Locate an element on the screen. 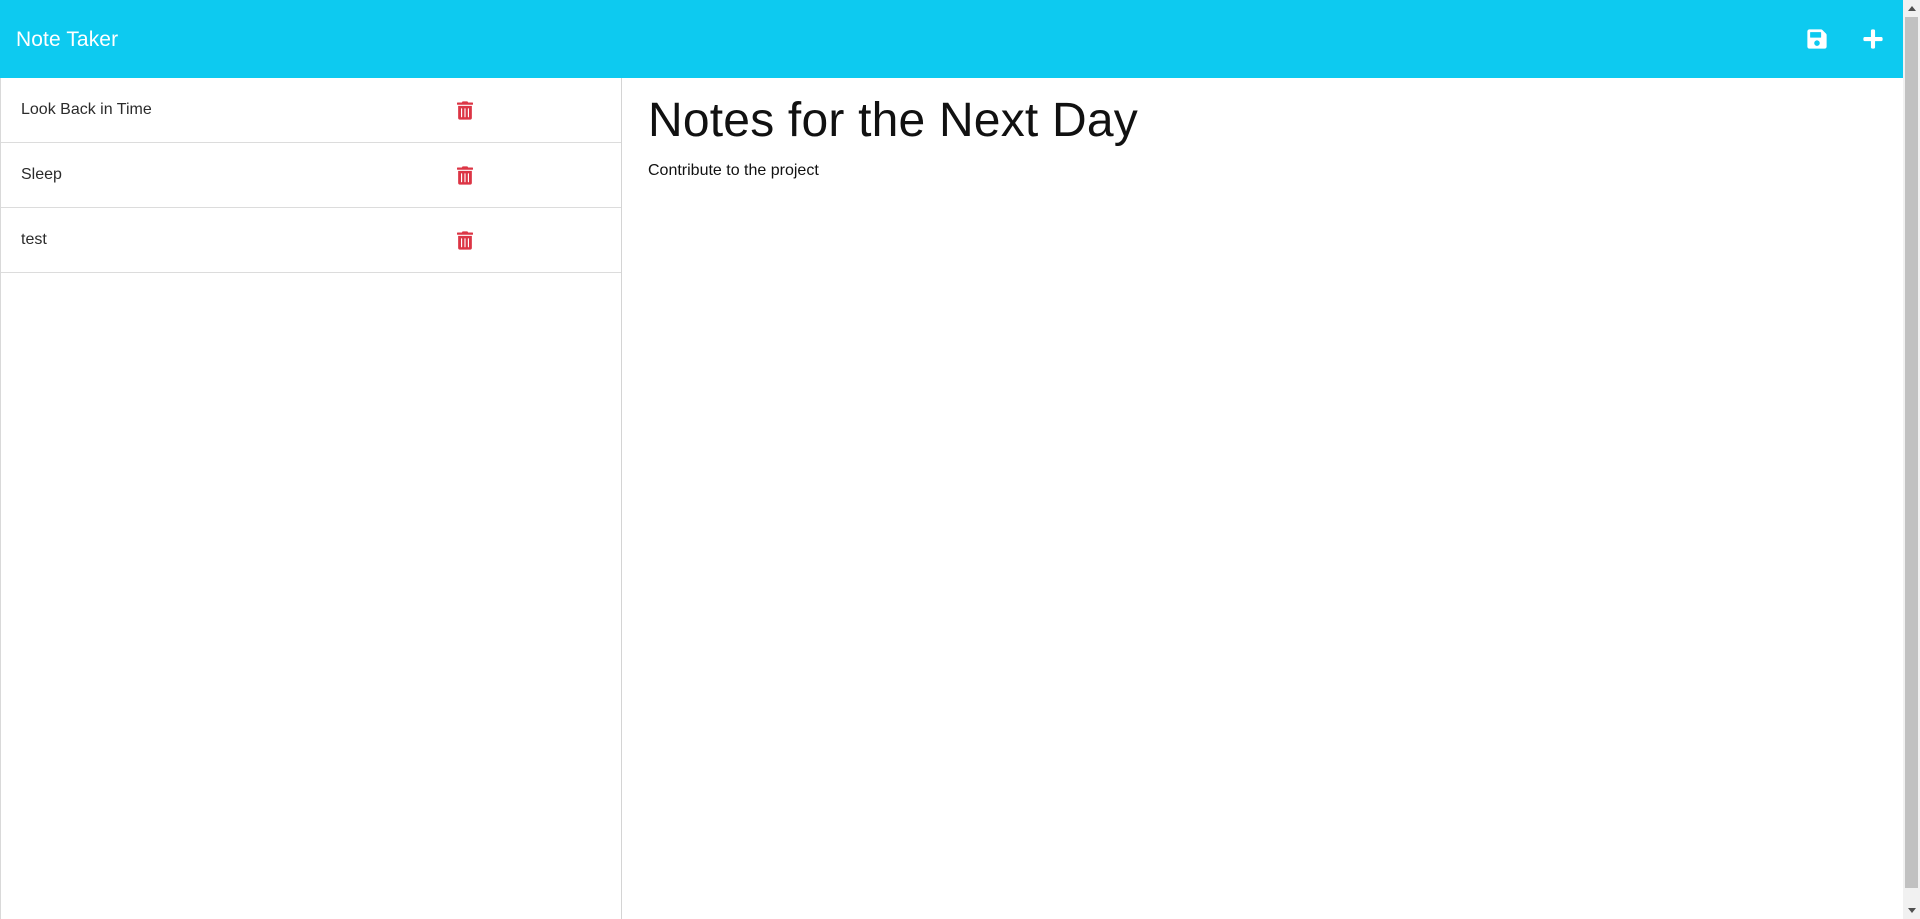 Image resolution: width=1920 pixels, height=919 pixels. list-item: Look Back in Time is located at coordinates (311, 110).